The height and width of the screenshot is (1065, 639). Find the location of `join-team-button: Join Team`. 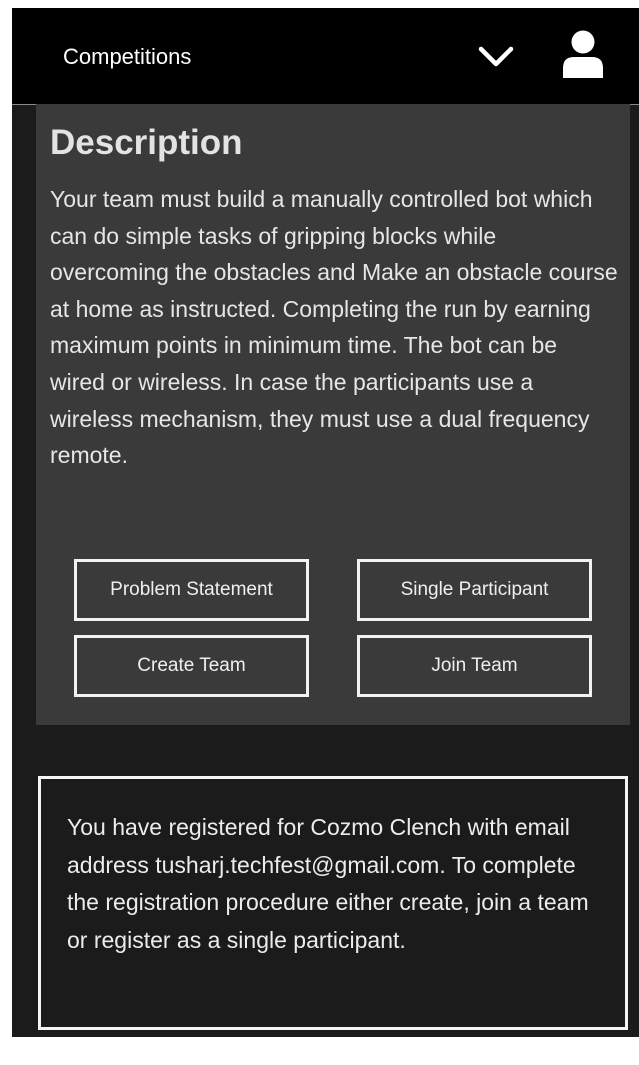

join-team-button: Join Team is located at coordinates (474, 666).